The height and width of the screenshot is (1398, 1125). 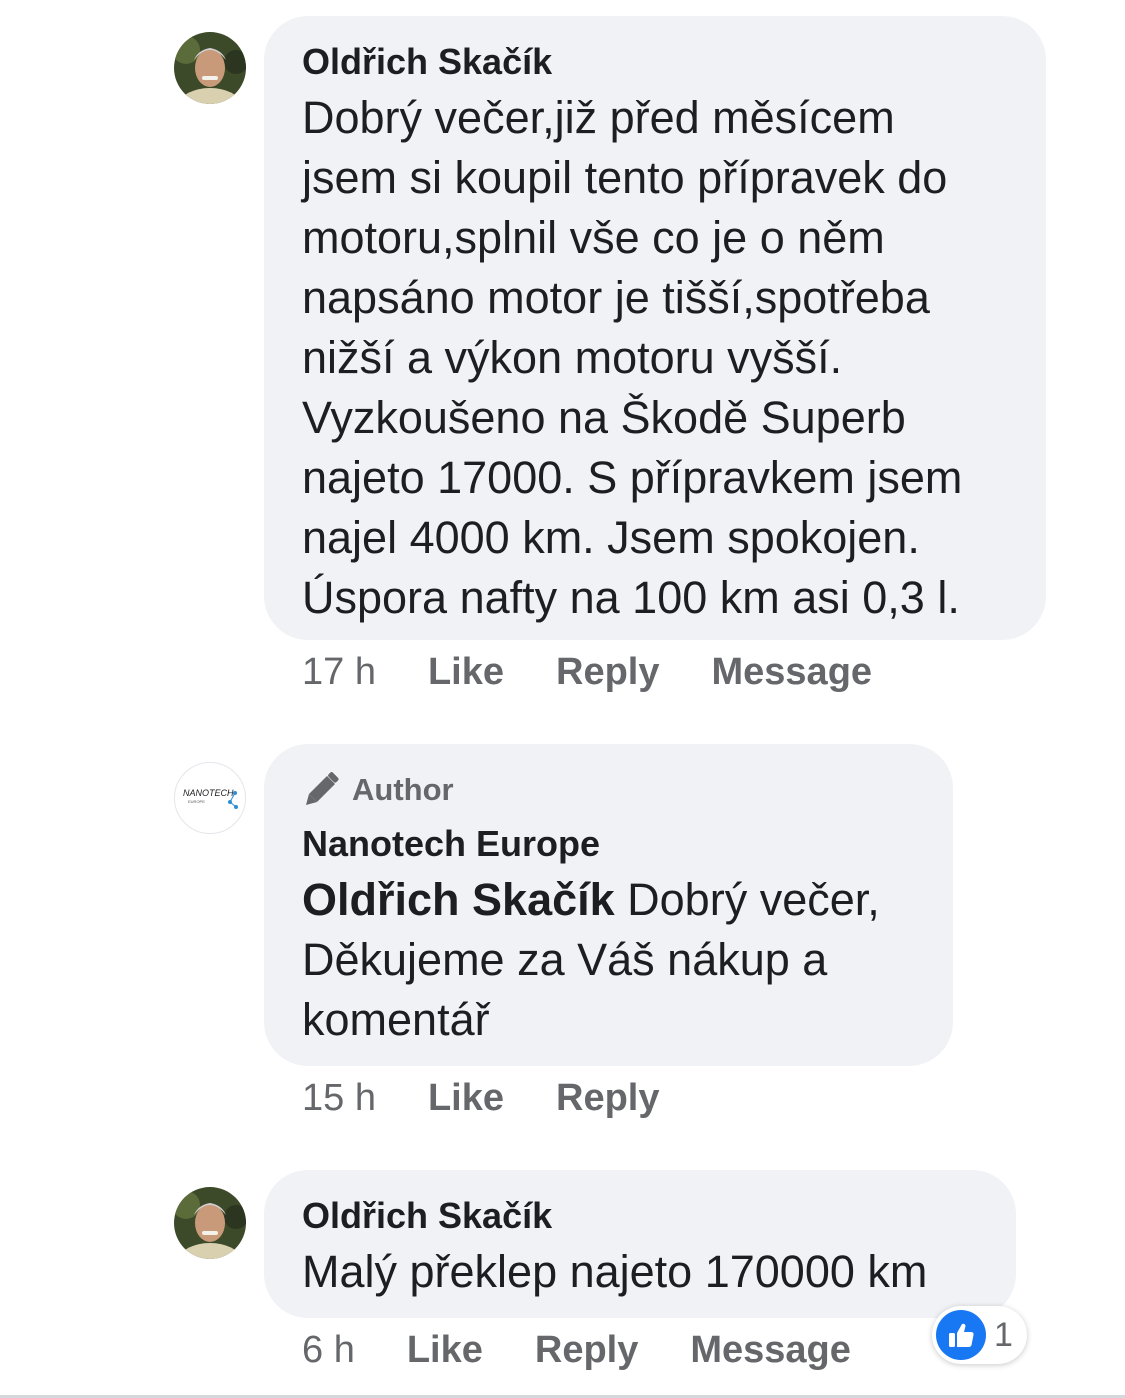 I want to click on page-avatar: NANOTECH EUROPE, so click(x=210, y=798).